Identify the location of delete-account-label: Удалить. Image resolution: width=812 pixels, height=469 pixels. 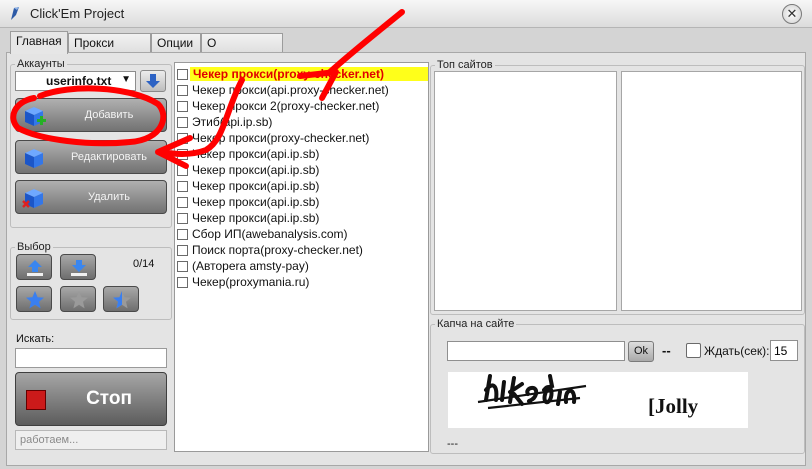
(109, 197).